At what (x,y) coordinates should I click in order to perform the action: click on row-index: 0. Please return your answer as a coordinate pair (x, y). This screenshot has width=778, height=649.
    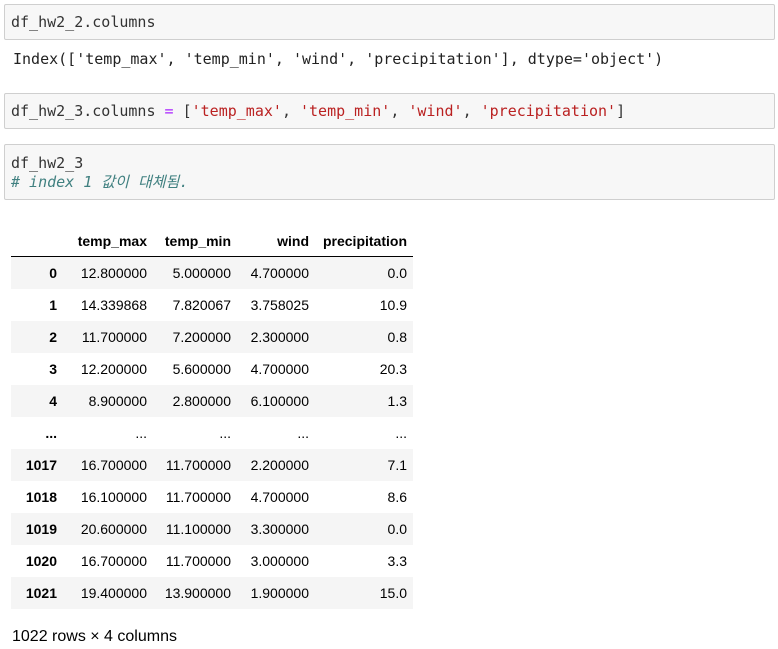
    Looking at the image, I should click on (53, 273).